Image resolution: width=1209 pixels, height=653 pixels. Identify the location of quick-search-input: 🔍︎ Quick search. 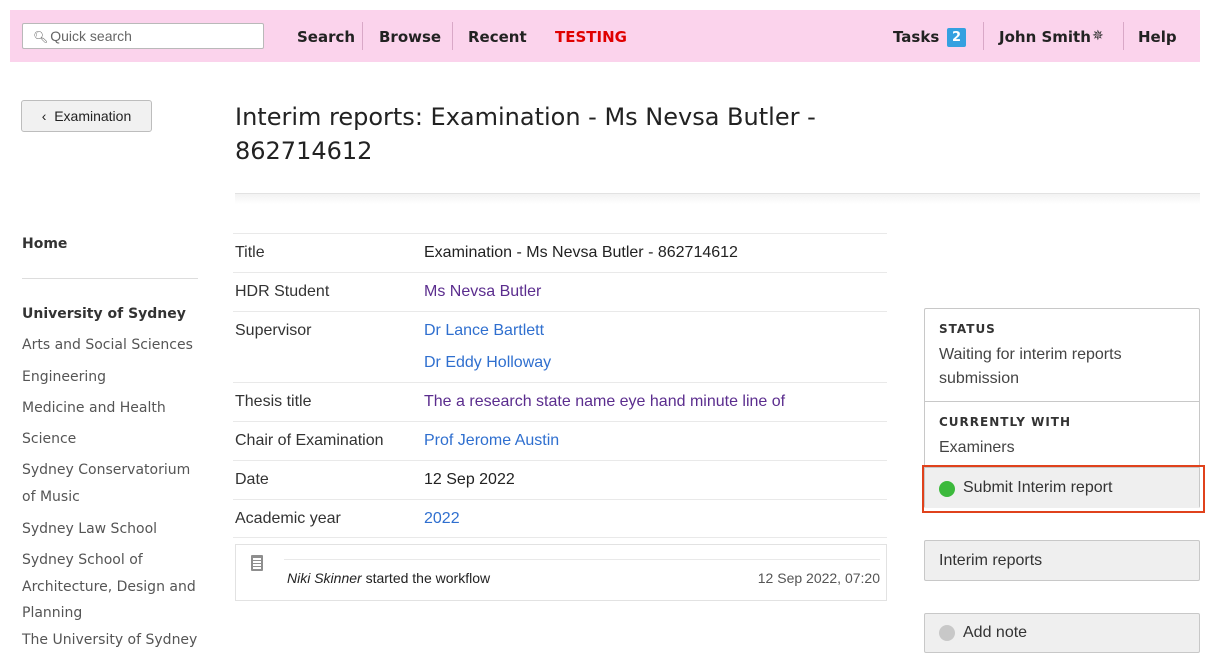
(143, 36).